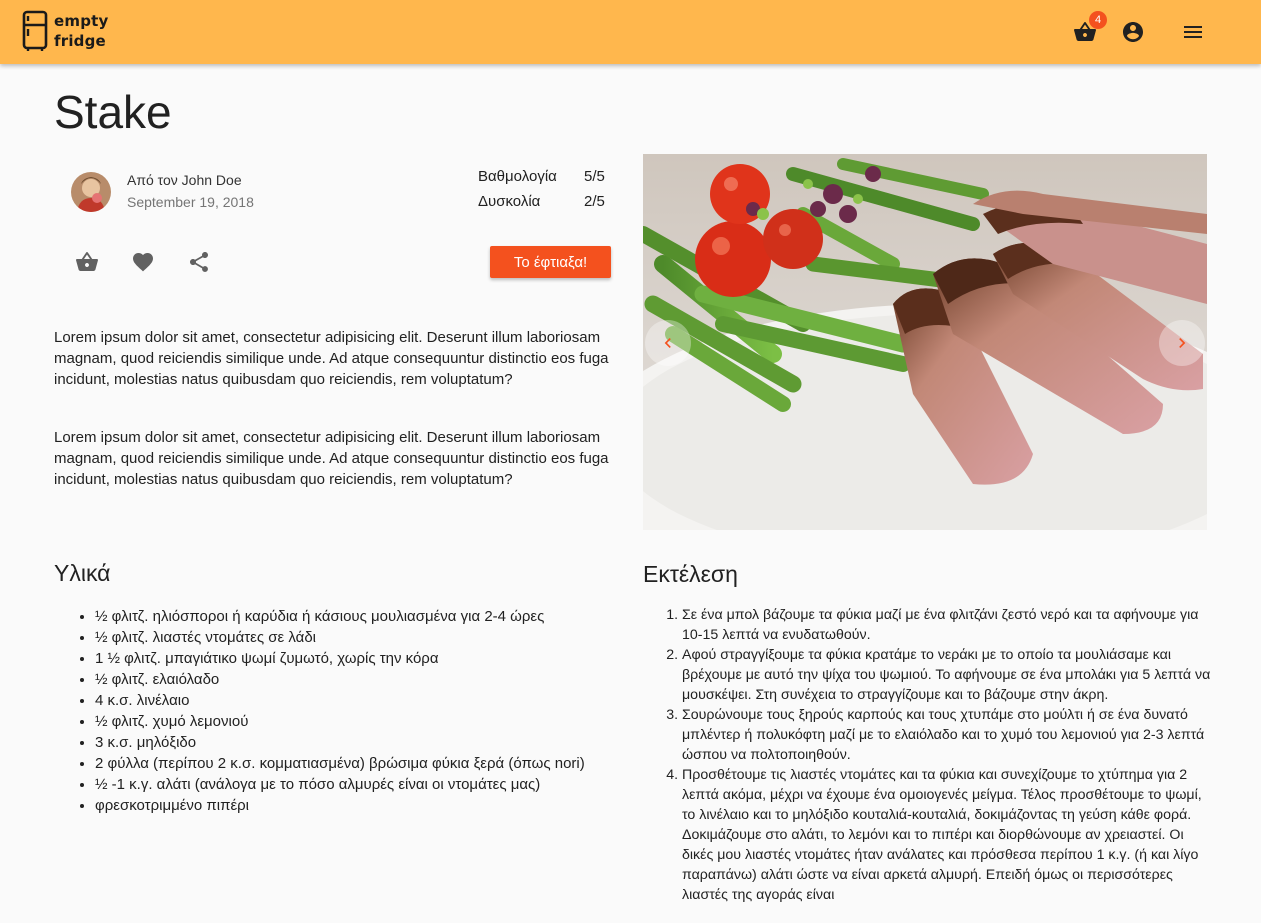  I want to click on chevron-left-icon, so click(667, 343).